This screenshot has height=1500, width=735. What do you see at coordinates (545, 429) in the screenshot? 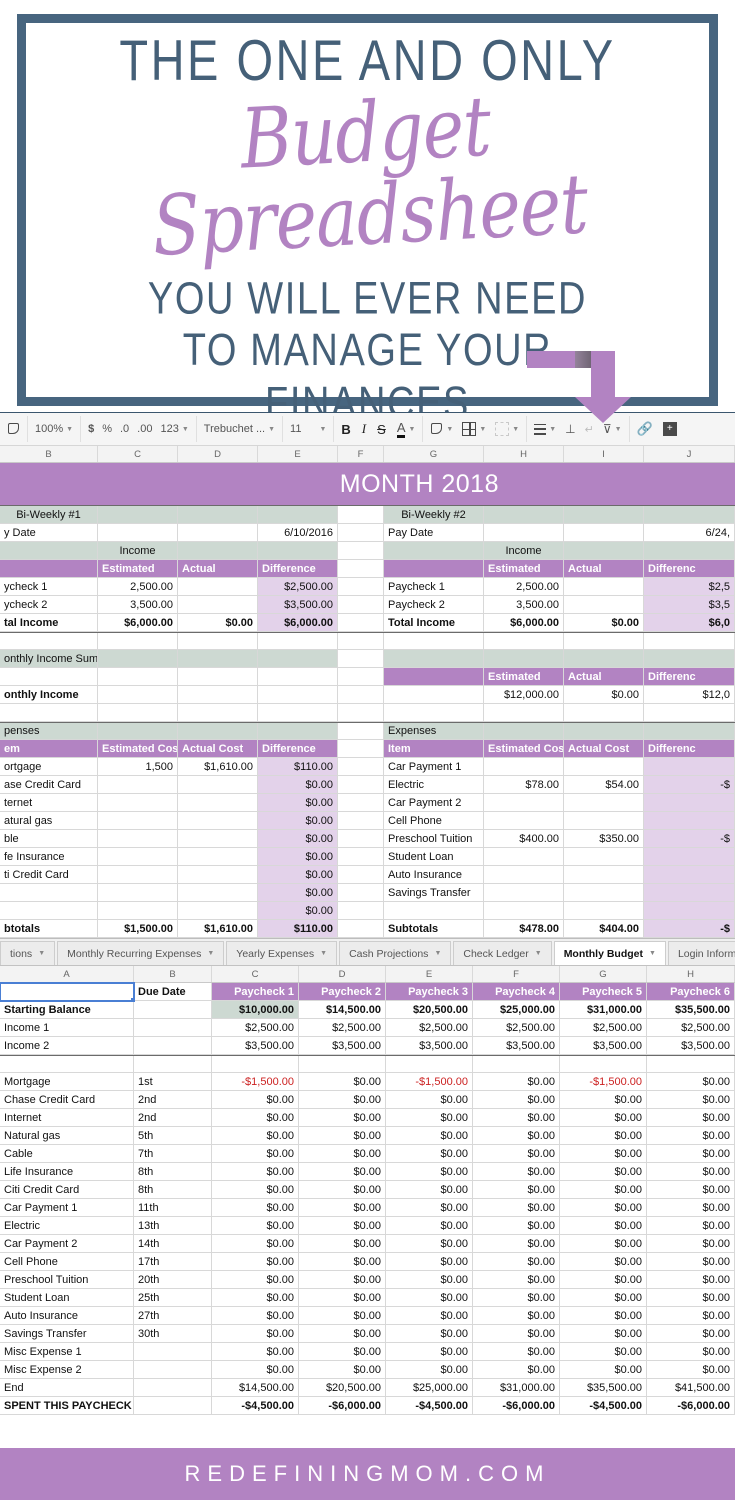
I see `horizontal-align-button: ▼` at bounding box center [545, 429].